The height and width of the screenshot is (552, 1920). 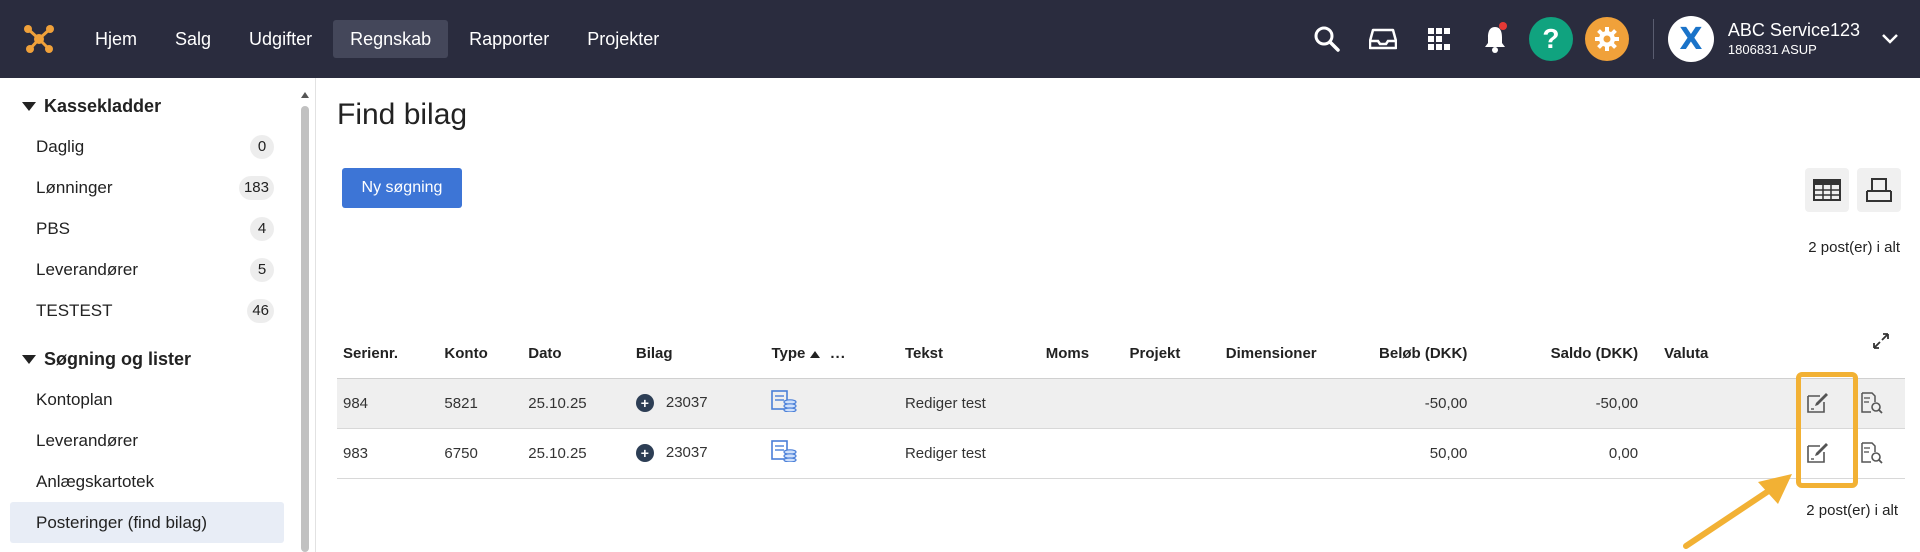 What do you see at coordinates (576, 354) in the screenshot?
I see `col-header-dato: Dato` at bounding box center [576, 354].